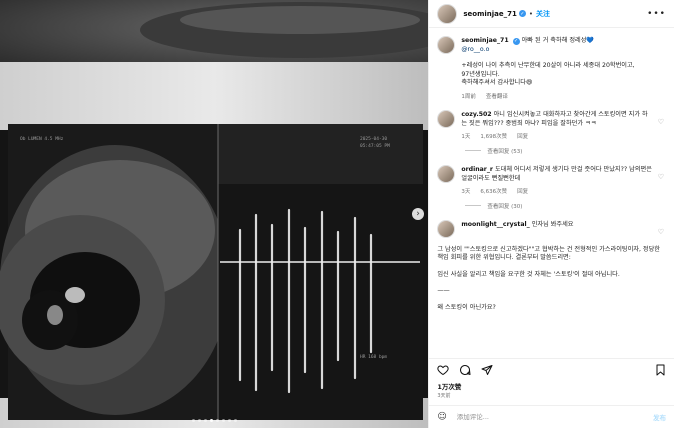 This screenshot has width=674, height=428. I want to click on comment-time: 3天, so click(466, 191).